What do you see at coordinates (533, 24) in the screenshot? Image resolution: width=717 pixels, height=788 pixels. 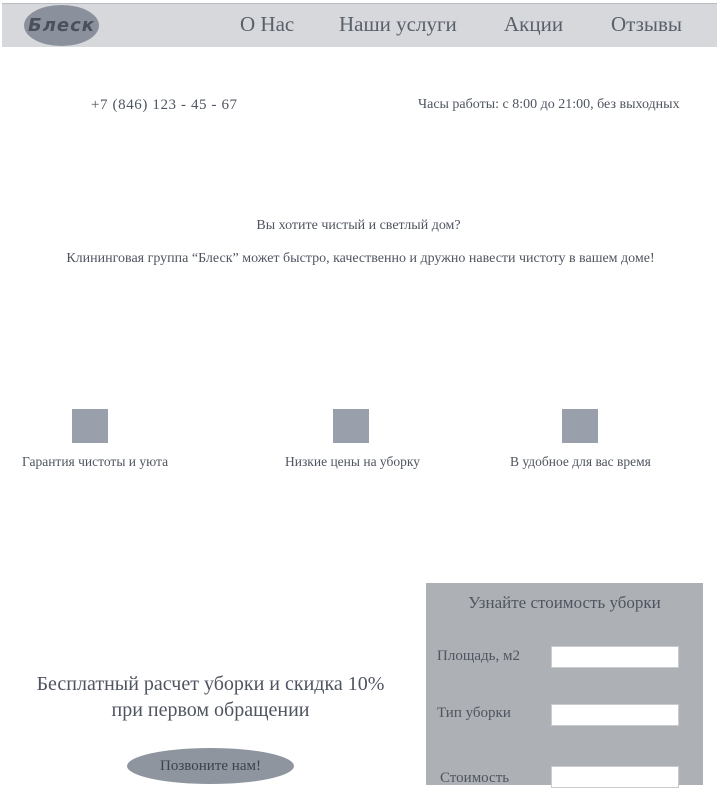 I see `nav-link-promotions: Акции` at bounding box center [533, 24].